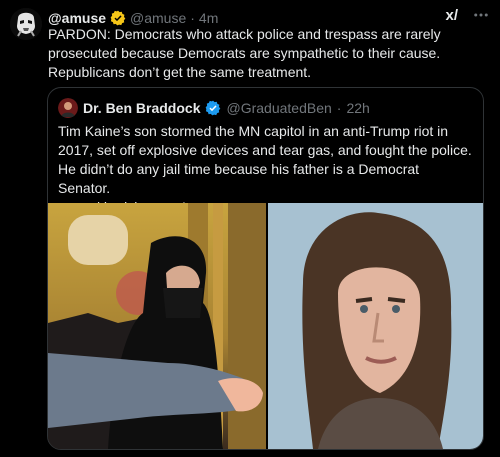  I want to click on author-handle: @amuse, so click(158, 18).